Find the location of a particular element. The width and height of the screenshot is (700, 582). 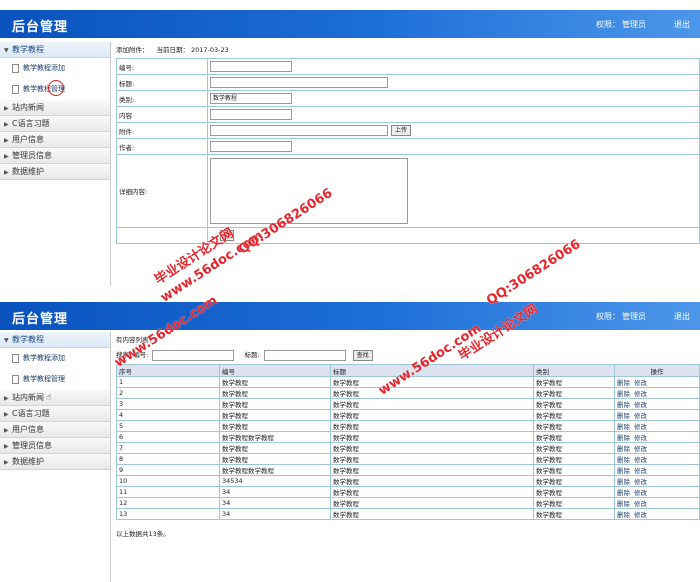

sidebar-group-news: ▶ 站内新闻 ☝ is located at coordinates (55, 398).